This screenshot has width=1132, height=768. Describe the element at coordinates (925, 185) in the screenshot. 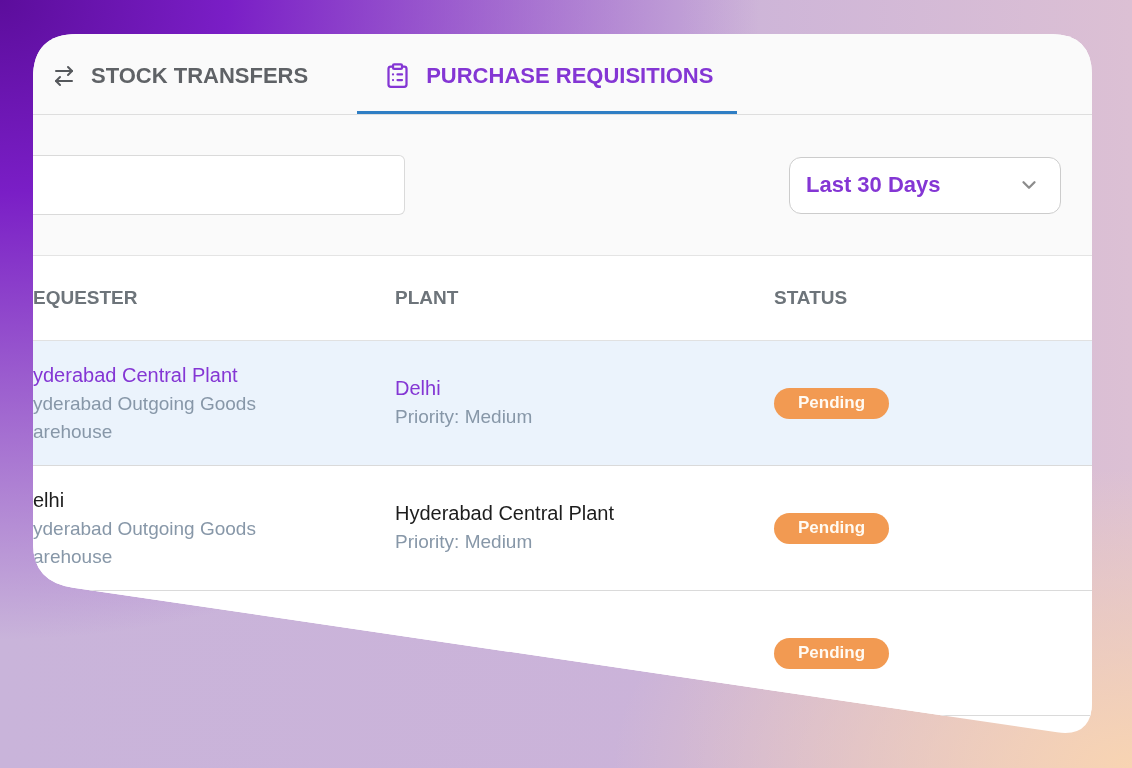

I see `date-range-dropdown: Last 30 Days` at that location.